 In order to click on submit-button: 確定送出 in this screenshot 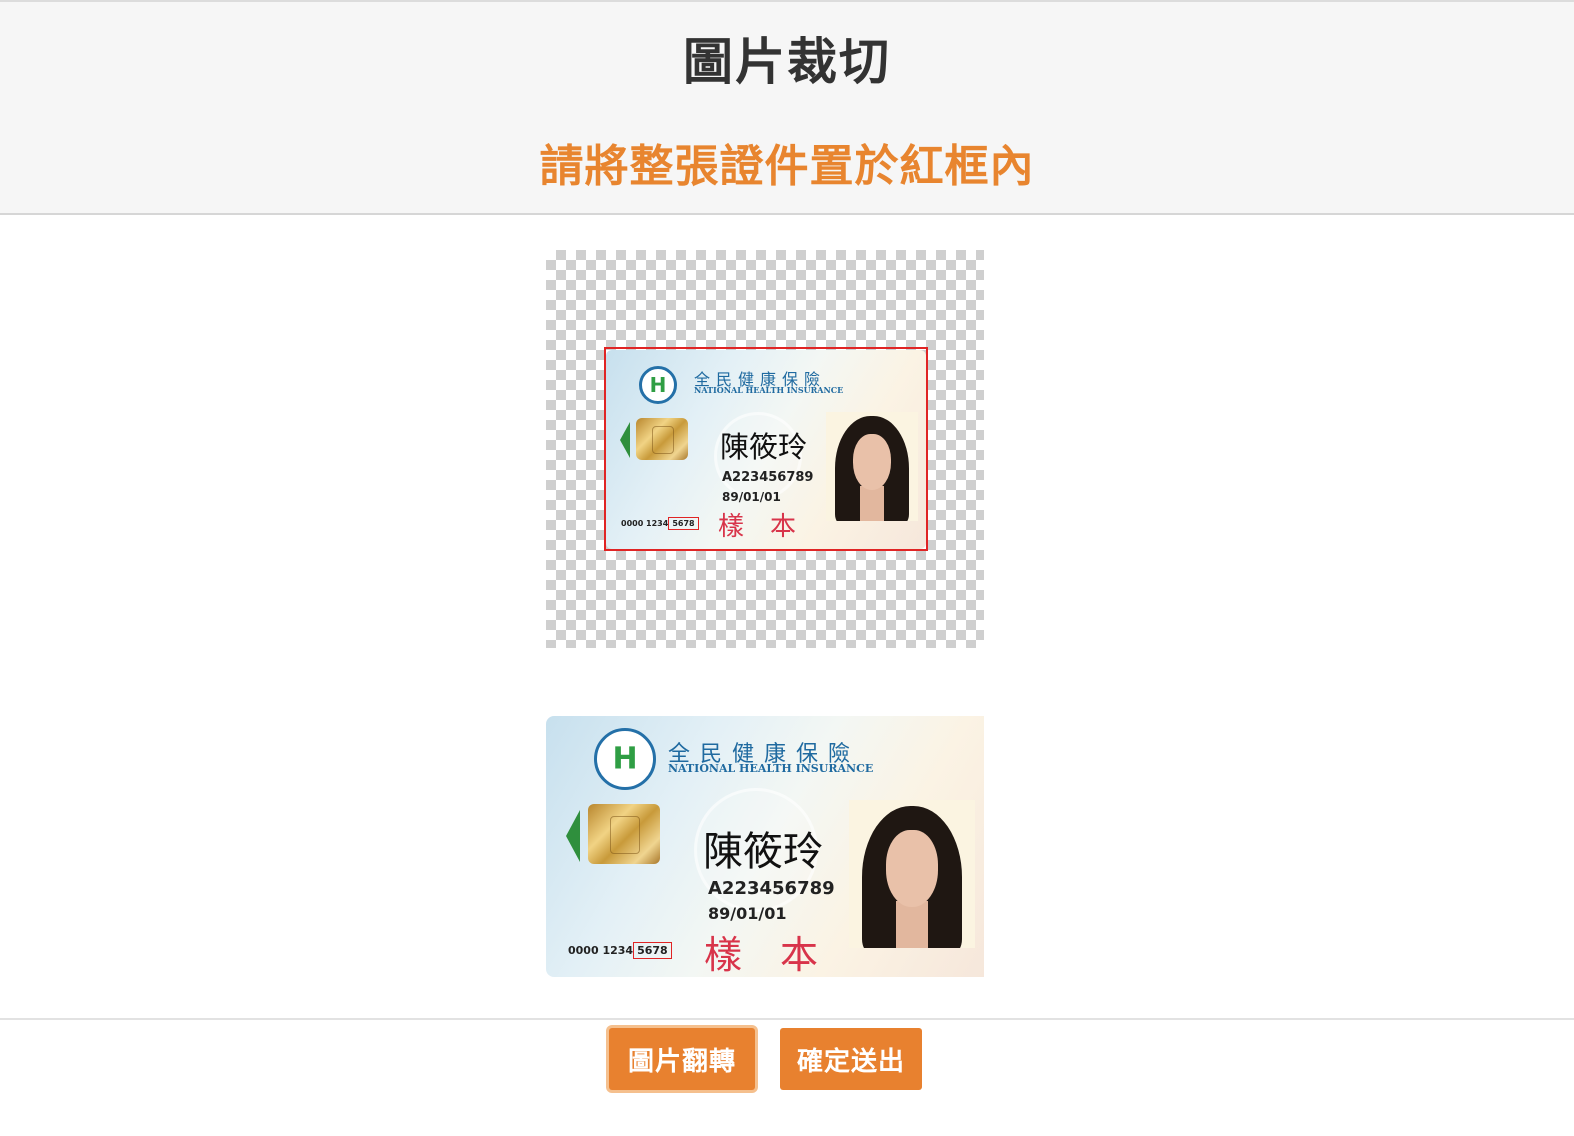, I will do `click(851, 1059)`.